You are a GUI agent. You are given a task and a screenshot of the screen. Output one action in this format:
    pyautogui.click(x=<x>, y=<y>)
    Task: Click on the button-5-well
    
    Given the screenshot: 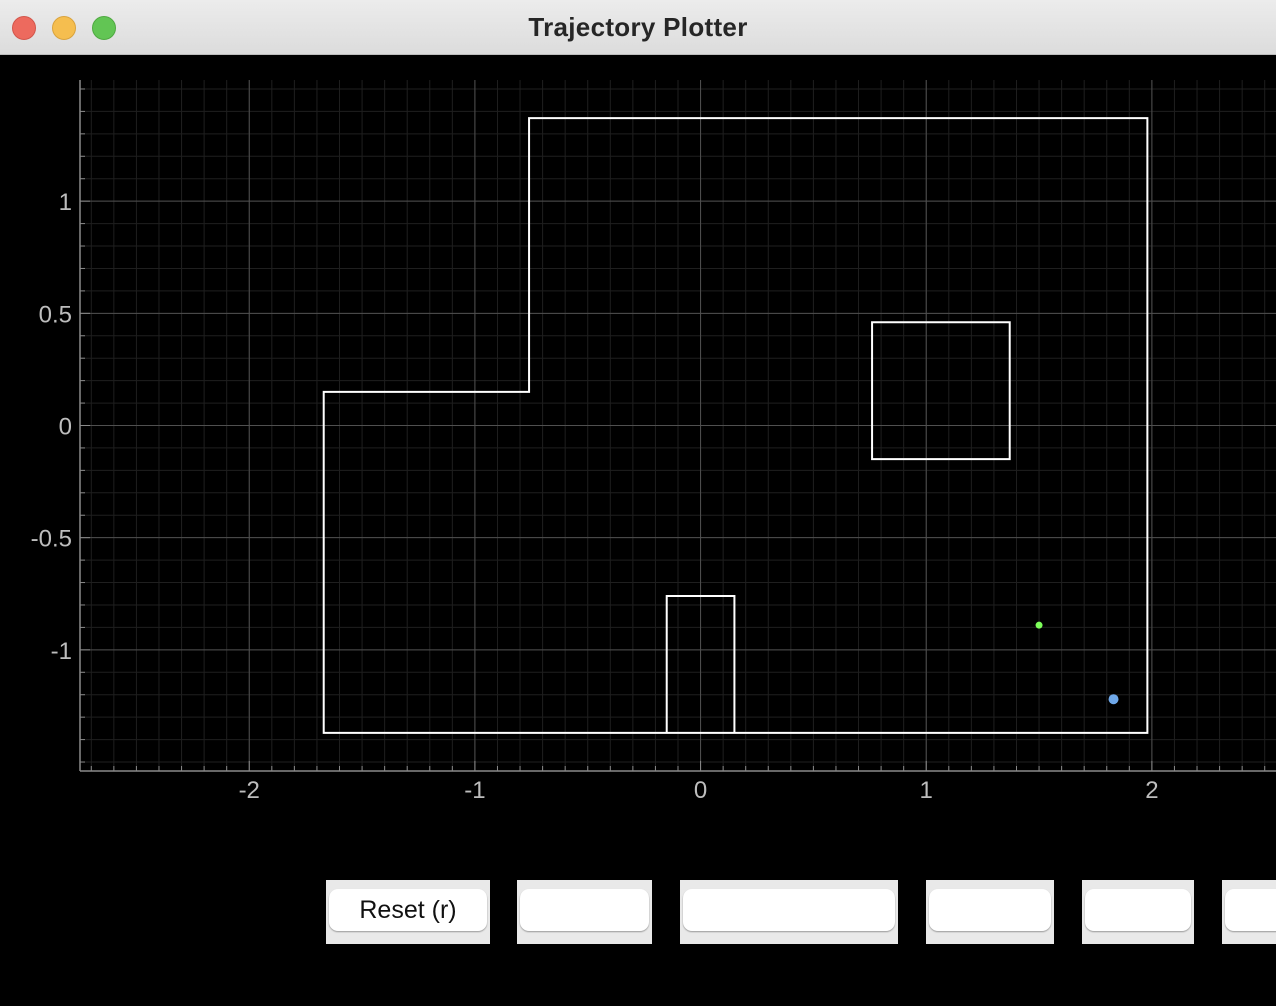 What is the action you would take?
    pyautogui.click(x=1138, y=912)
    